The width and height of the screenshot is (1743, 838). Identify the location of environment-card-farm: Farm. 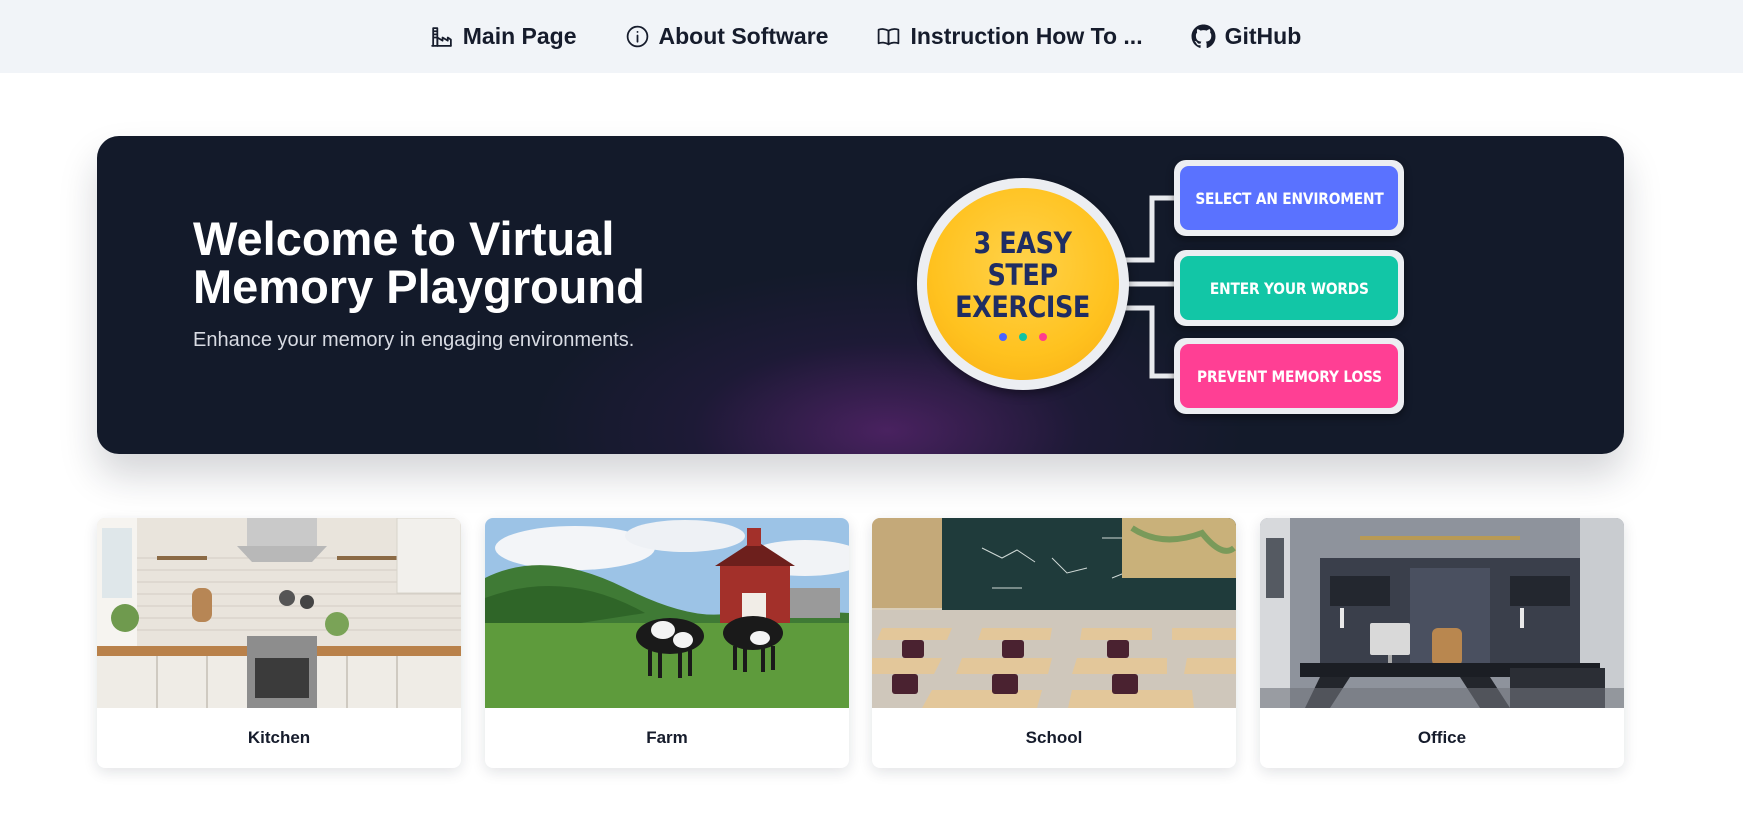
(667, 643).